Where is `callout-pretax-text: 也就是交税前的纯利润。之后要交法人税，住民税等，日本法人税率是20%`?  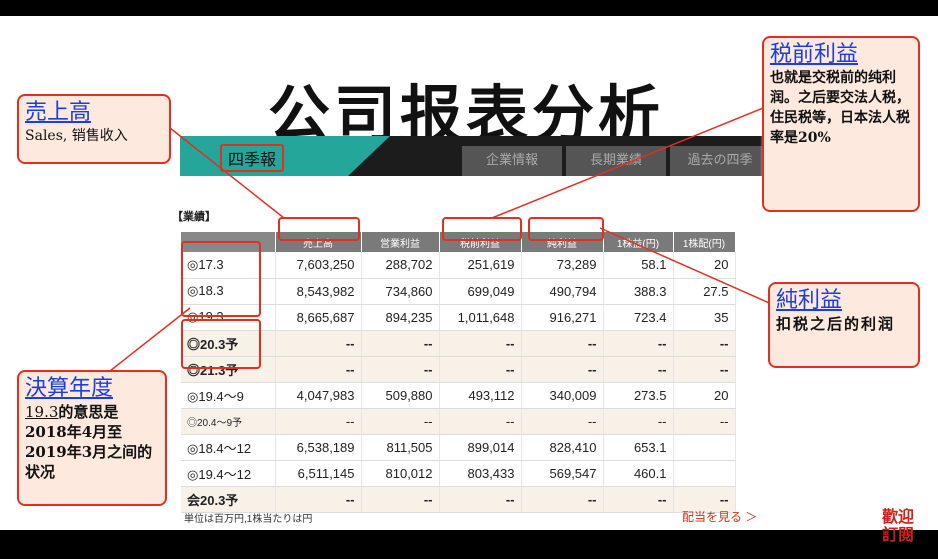 callout-pretax-text: 也就是交税前的纯利润。之后要交法人税，住民税等，日本法人税率是20% is located at coordinates (840, 108).